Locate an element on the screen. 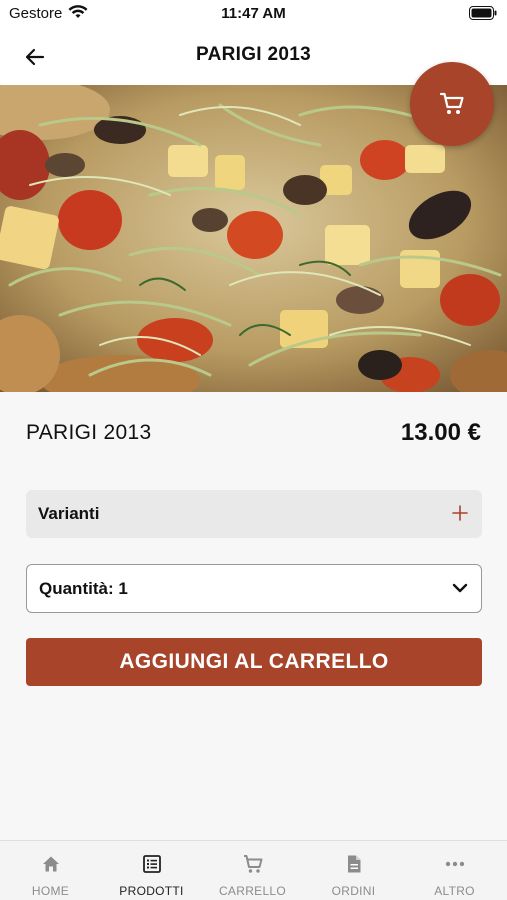 The height and width of the screenshot is (900, 507). page-title: PARIGI 2013 is located at coordinates (253, 54).